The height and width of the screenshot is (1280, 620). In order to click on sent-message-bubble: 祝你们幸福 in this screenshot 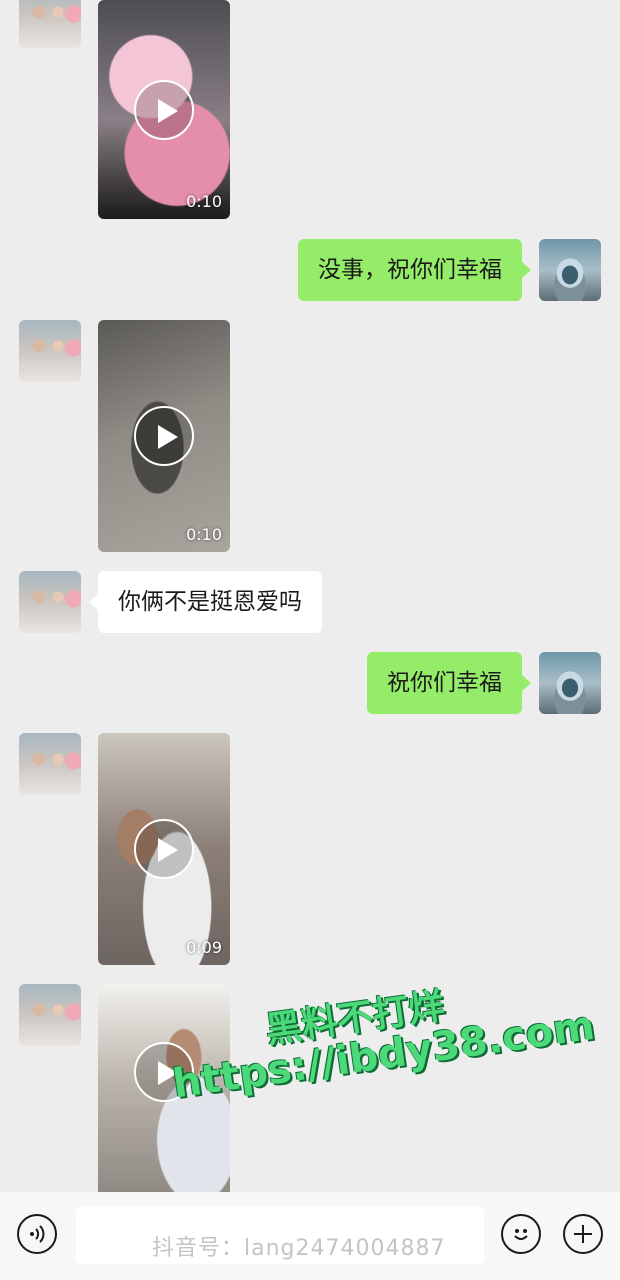, I will do `click(449, 683)`.